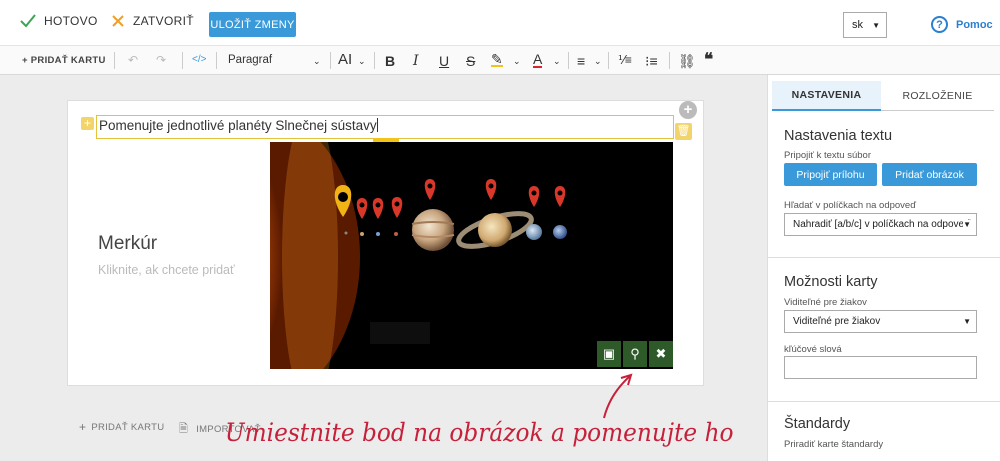 The height and width of the screenshot is (461, 1000). What do you see at coordinates (199, 59) in the screenshot?
I see `code-view-icon: </>` at bounding box center [199, 59].